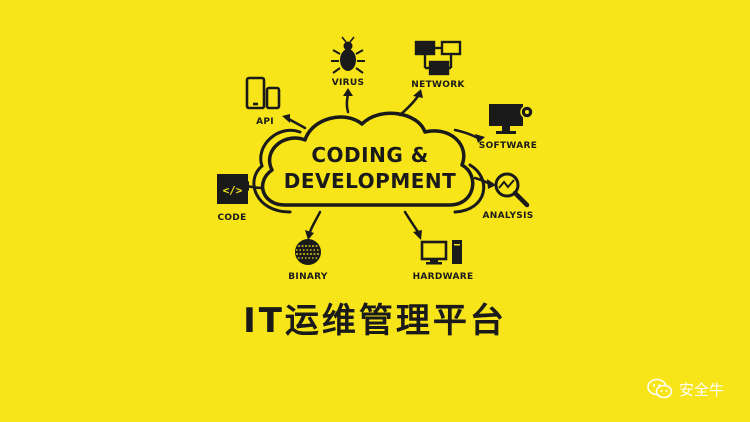 The image size is (750, 422). What do you see at coordinates (438, 85) in the screenshot?
I see `node-network-label: NETWORK` at bounding box center [438, 85].